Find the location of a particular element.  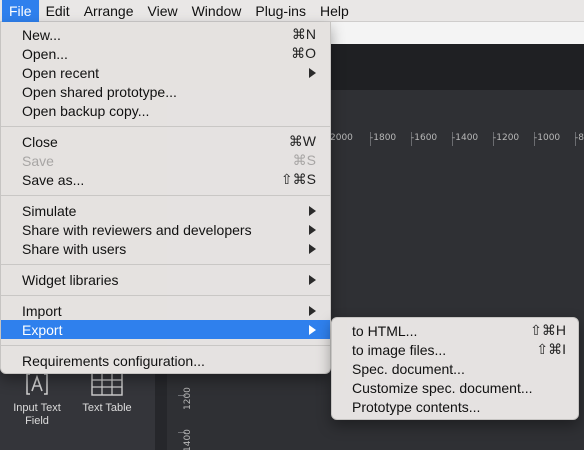

menu-arrange: Arrange is located at coordinates (109, 11).